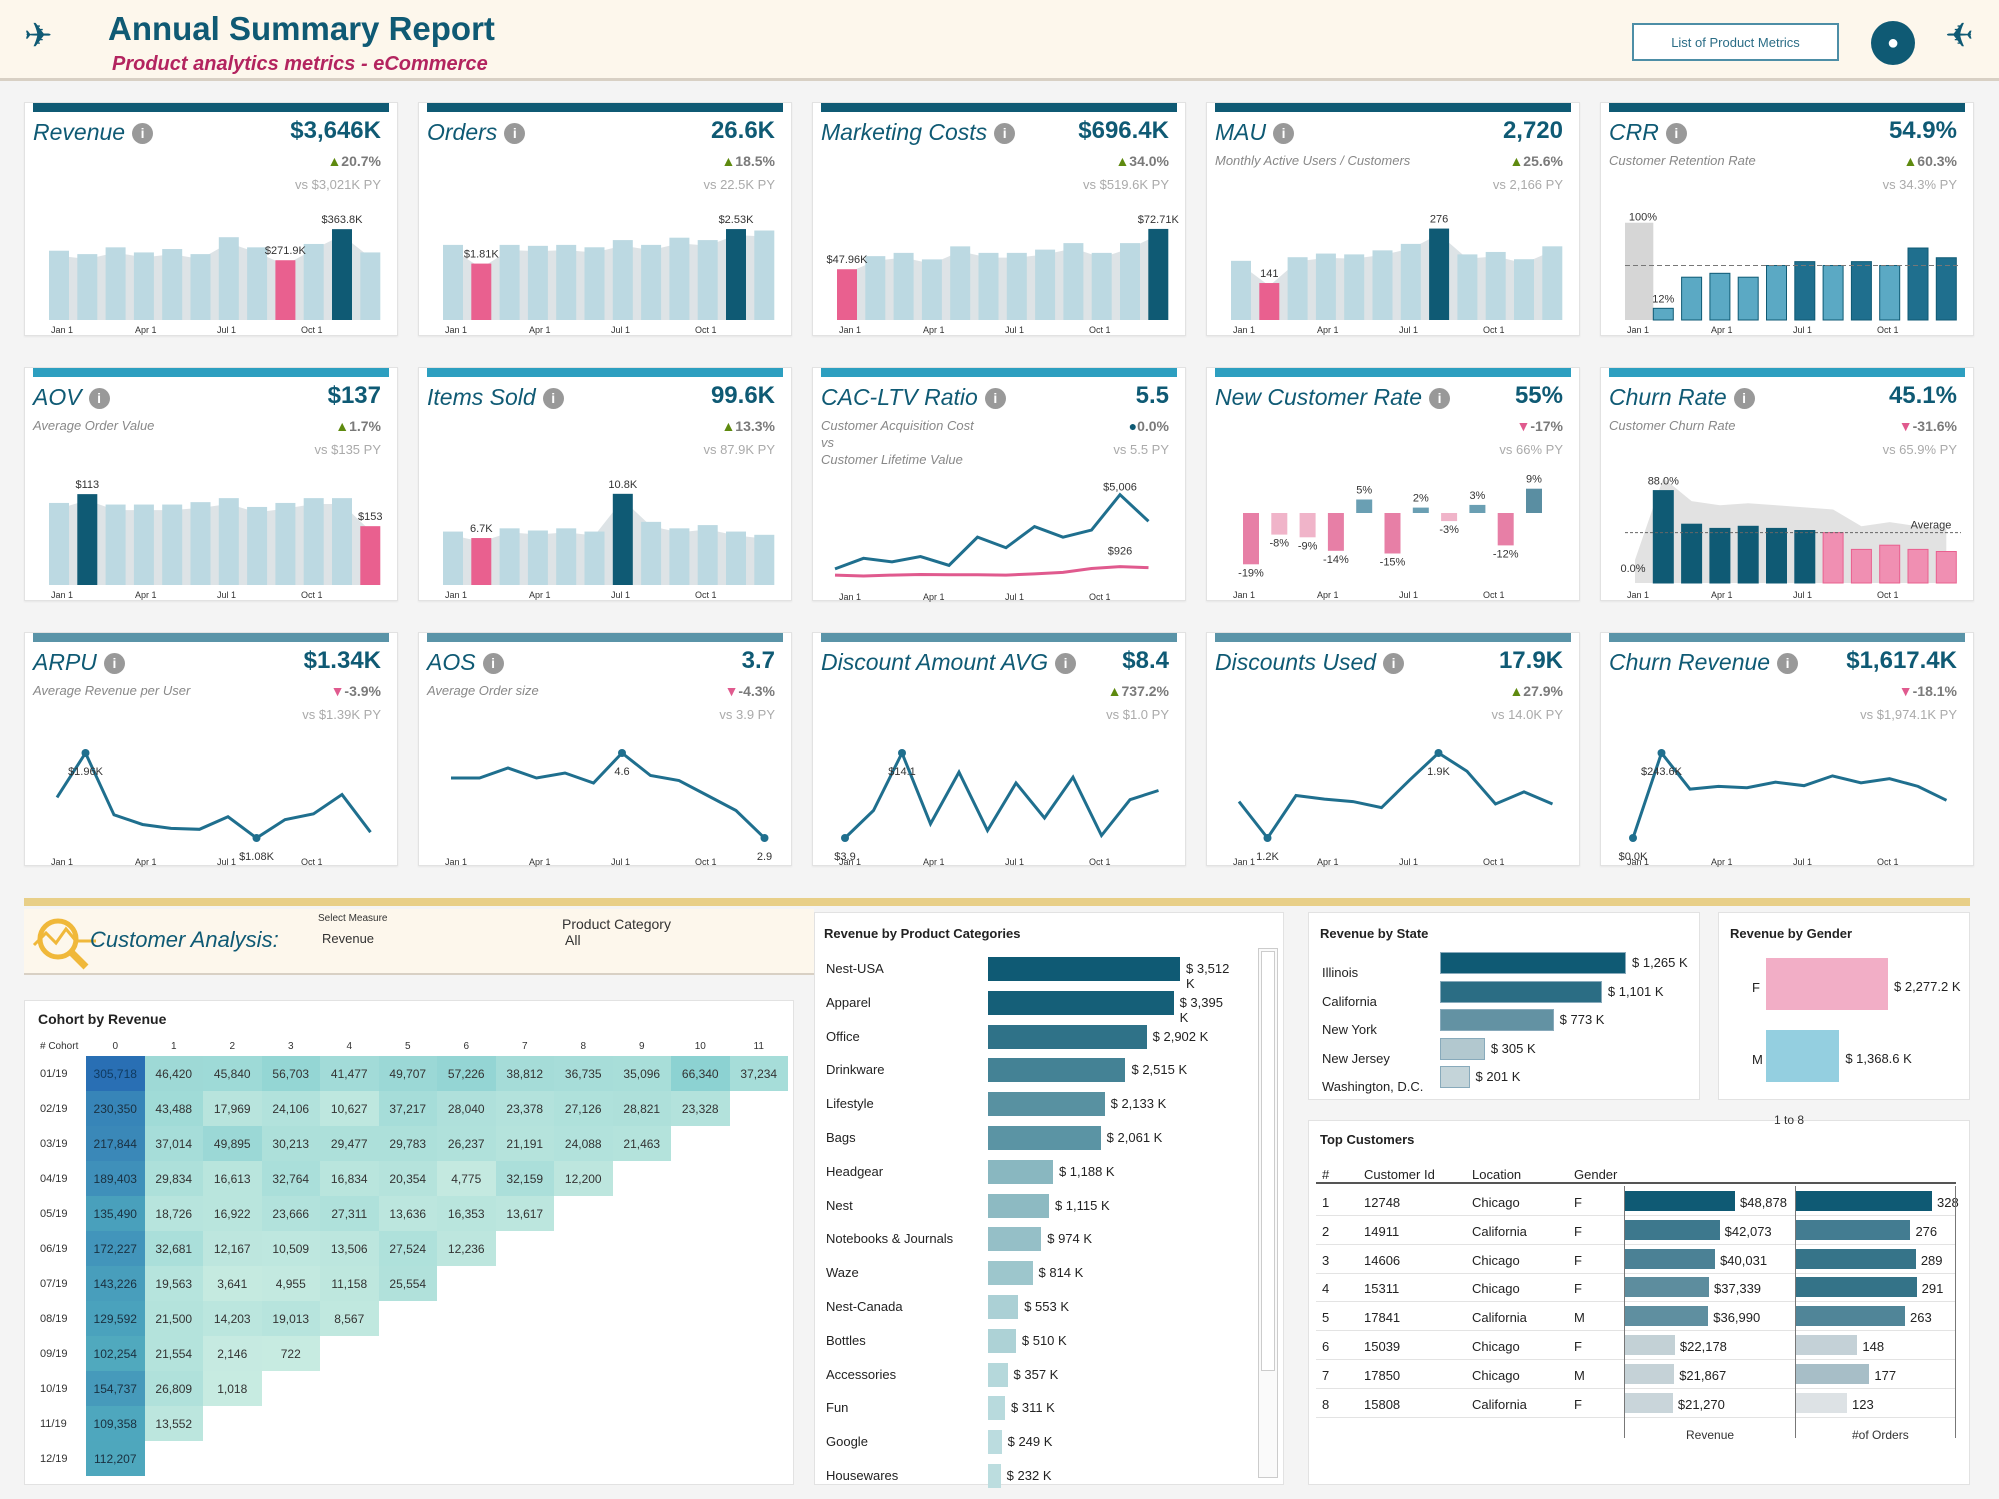 The height and width of the screenshot is (1499, 1999). What do you see at coordinates (349, 1283) in the screenshot?
I see `cohort-cell: 11,158` at bounding box center [349, 1283].